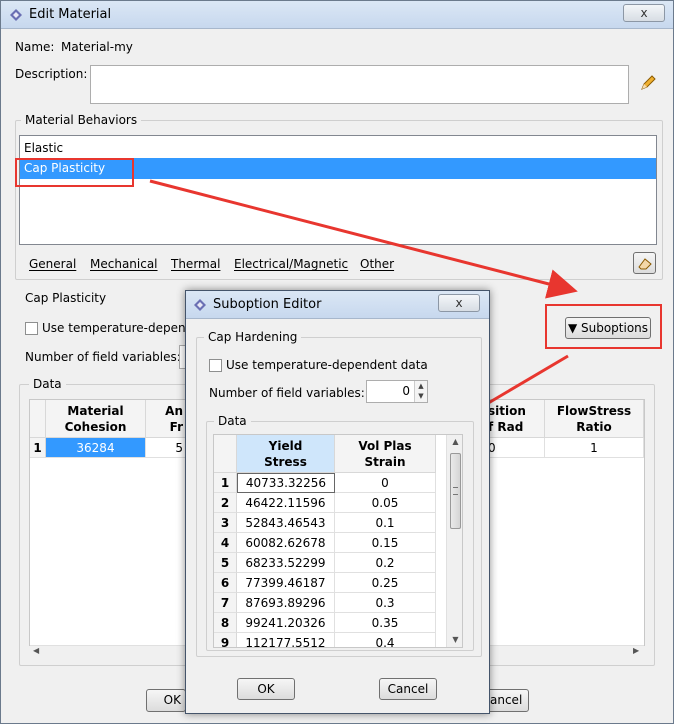 The image size is (674, 724). I want to click on menu-other: Other, so click(377, 264).